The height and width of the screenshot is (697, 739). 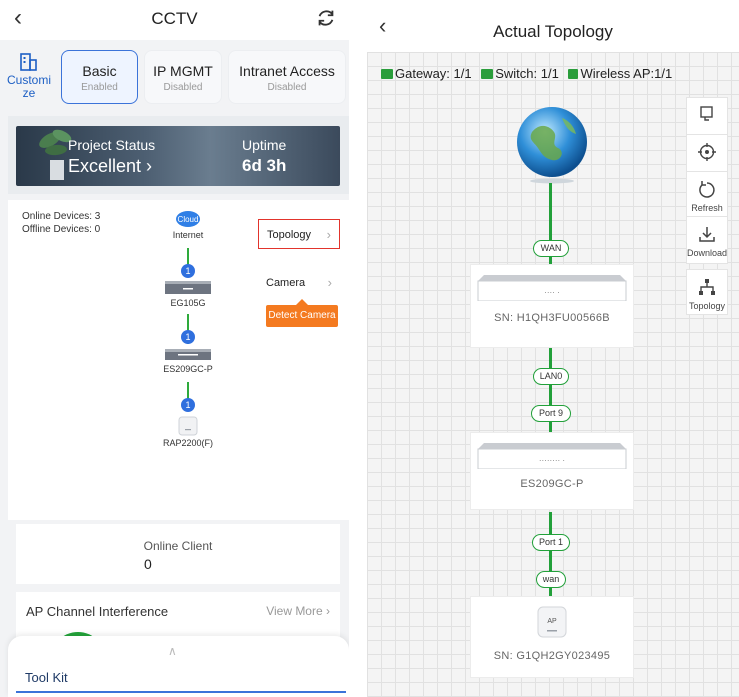 What do you see at coordinates (551, 376) in the screenshot?
I see `link-label-lan0: LAN0` at bounding box center [551, 376].